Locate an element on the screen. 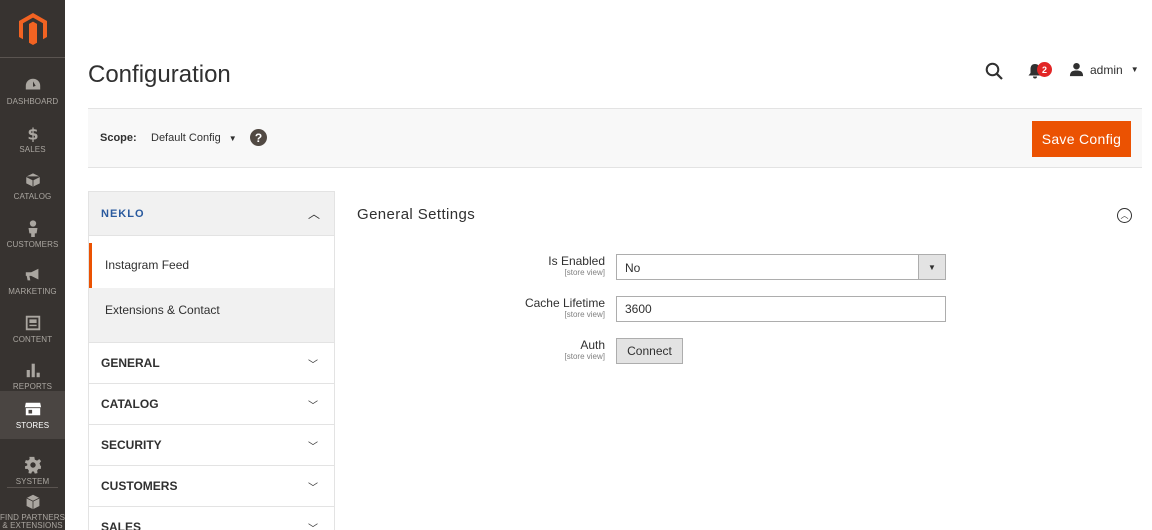 This screenshot has height=530, width=1152. nav-find-partners: FIND PARTNERS & EXTENSIONS is located at coordinates (32, 510).